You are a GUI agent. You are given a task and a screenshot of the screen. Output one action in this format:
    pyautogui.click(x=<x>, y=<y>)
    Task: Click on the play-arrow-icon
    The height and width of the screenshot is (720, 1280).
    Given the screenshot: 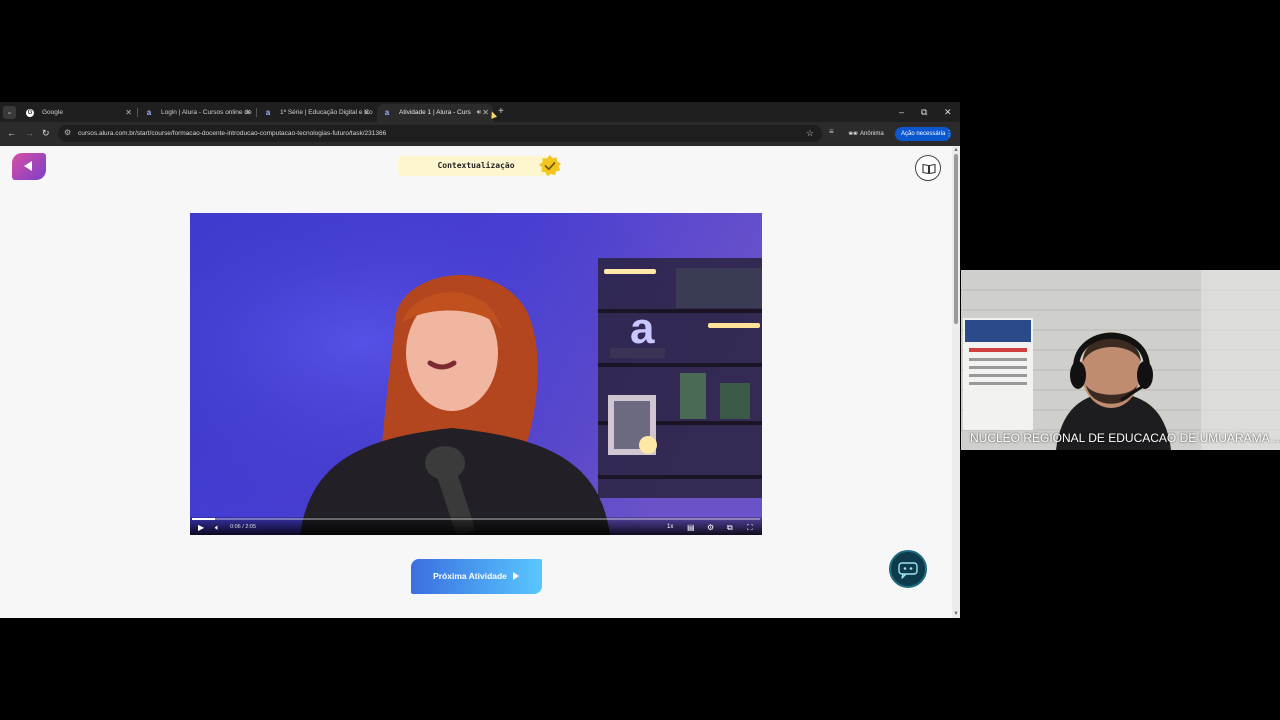 What is the action you would take?
    pyautogui.click(x=516, y=576)
    